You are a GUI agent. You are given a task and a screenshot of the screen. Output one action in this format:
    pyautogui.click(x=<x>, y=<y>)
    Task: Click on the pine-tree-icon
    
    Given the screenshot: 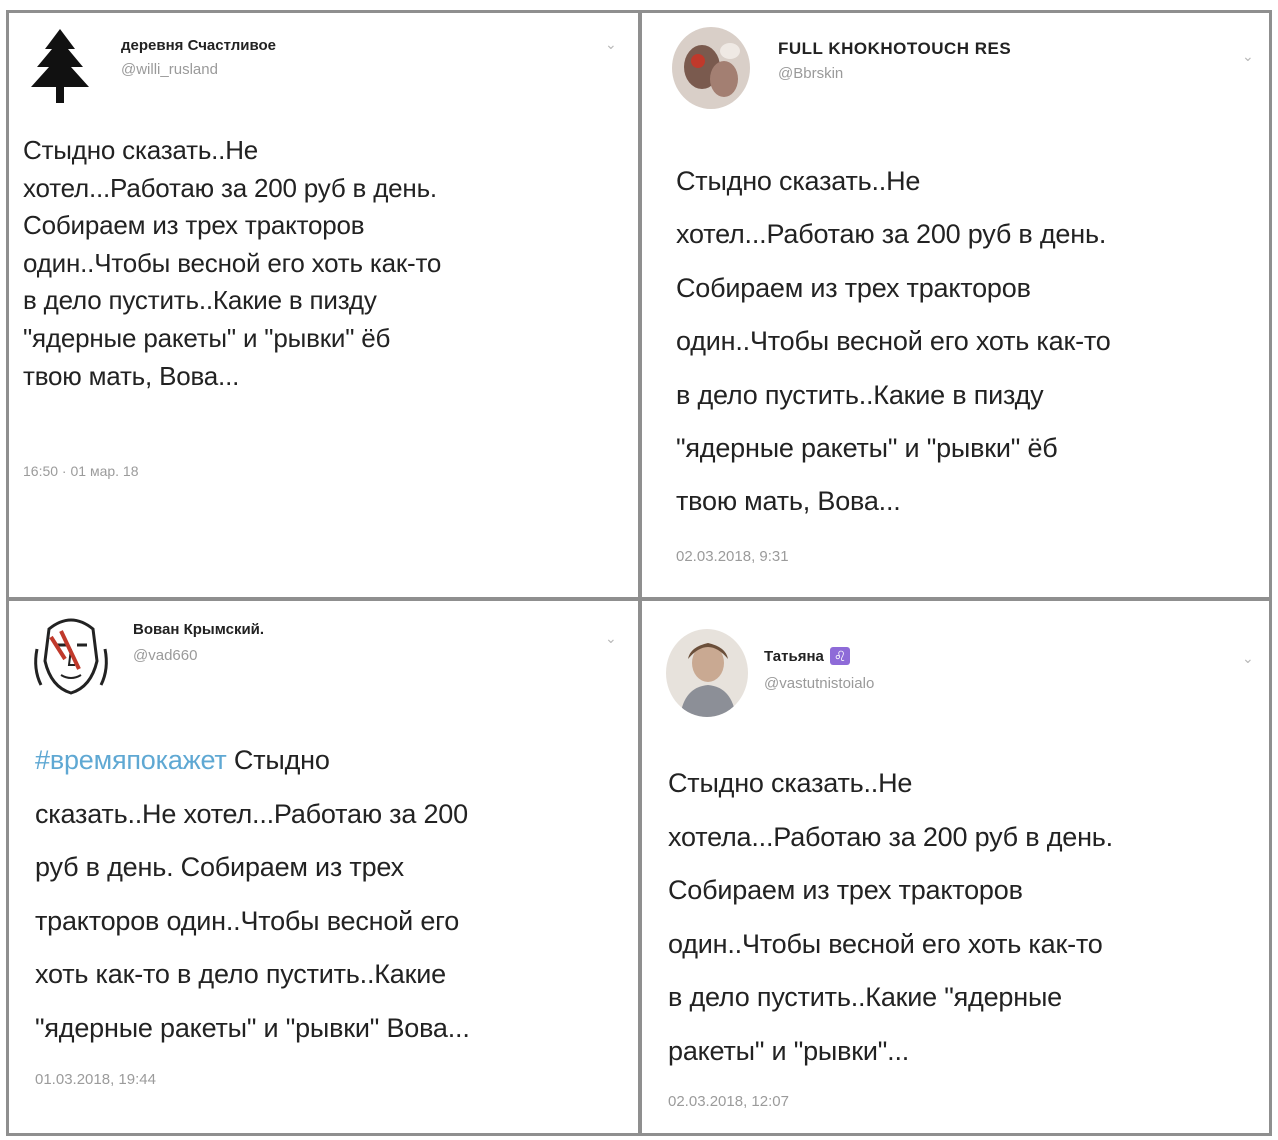 What is the action you would take?
    pyautogui.click(x=60, y=67)
    